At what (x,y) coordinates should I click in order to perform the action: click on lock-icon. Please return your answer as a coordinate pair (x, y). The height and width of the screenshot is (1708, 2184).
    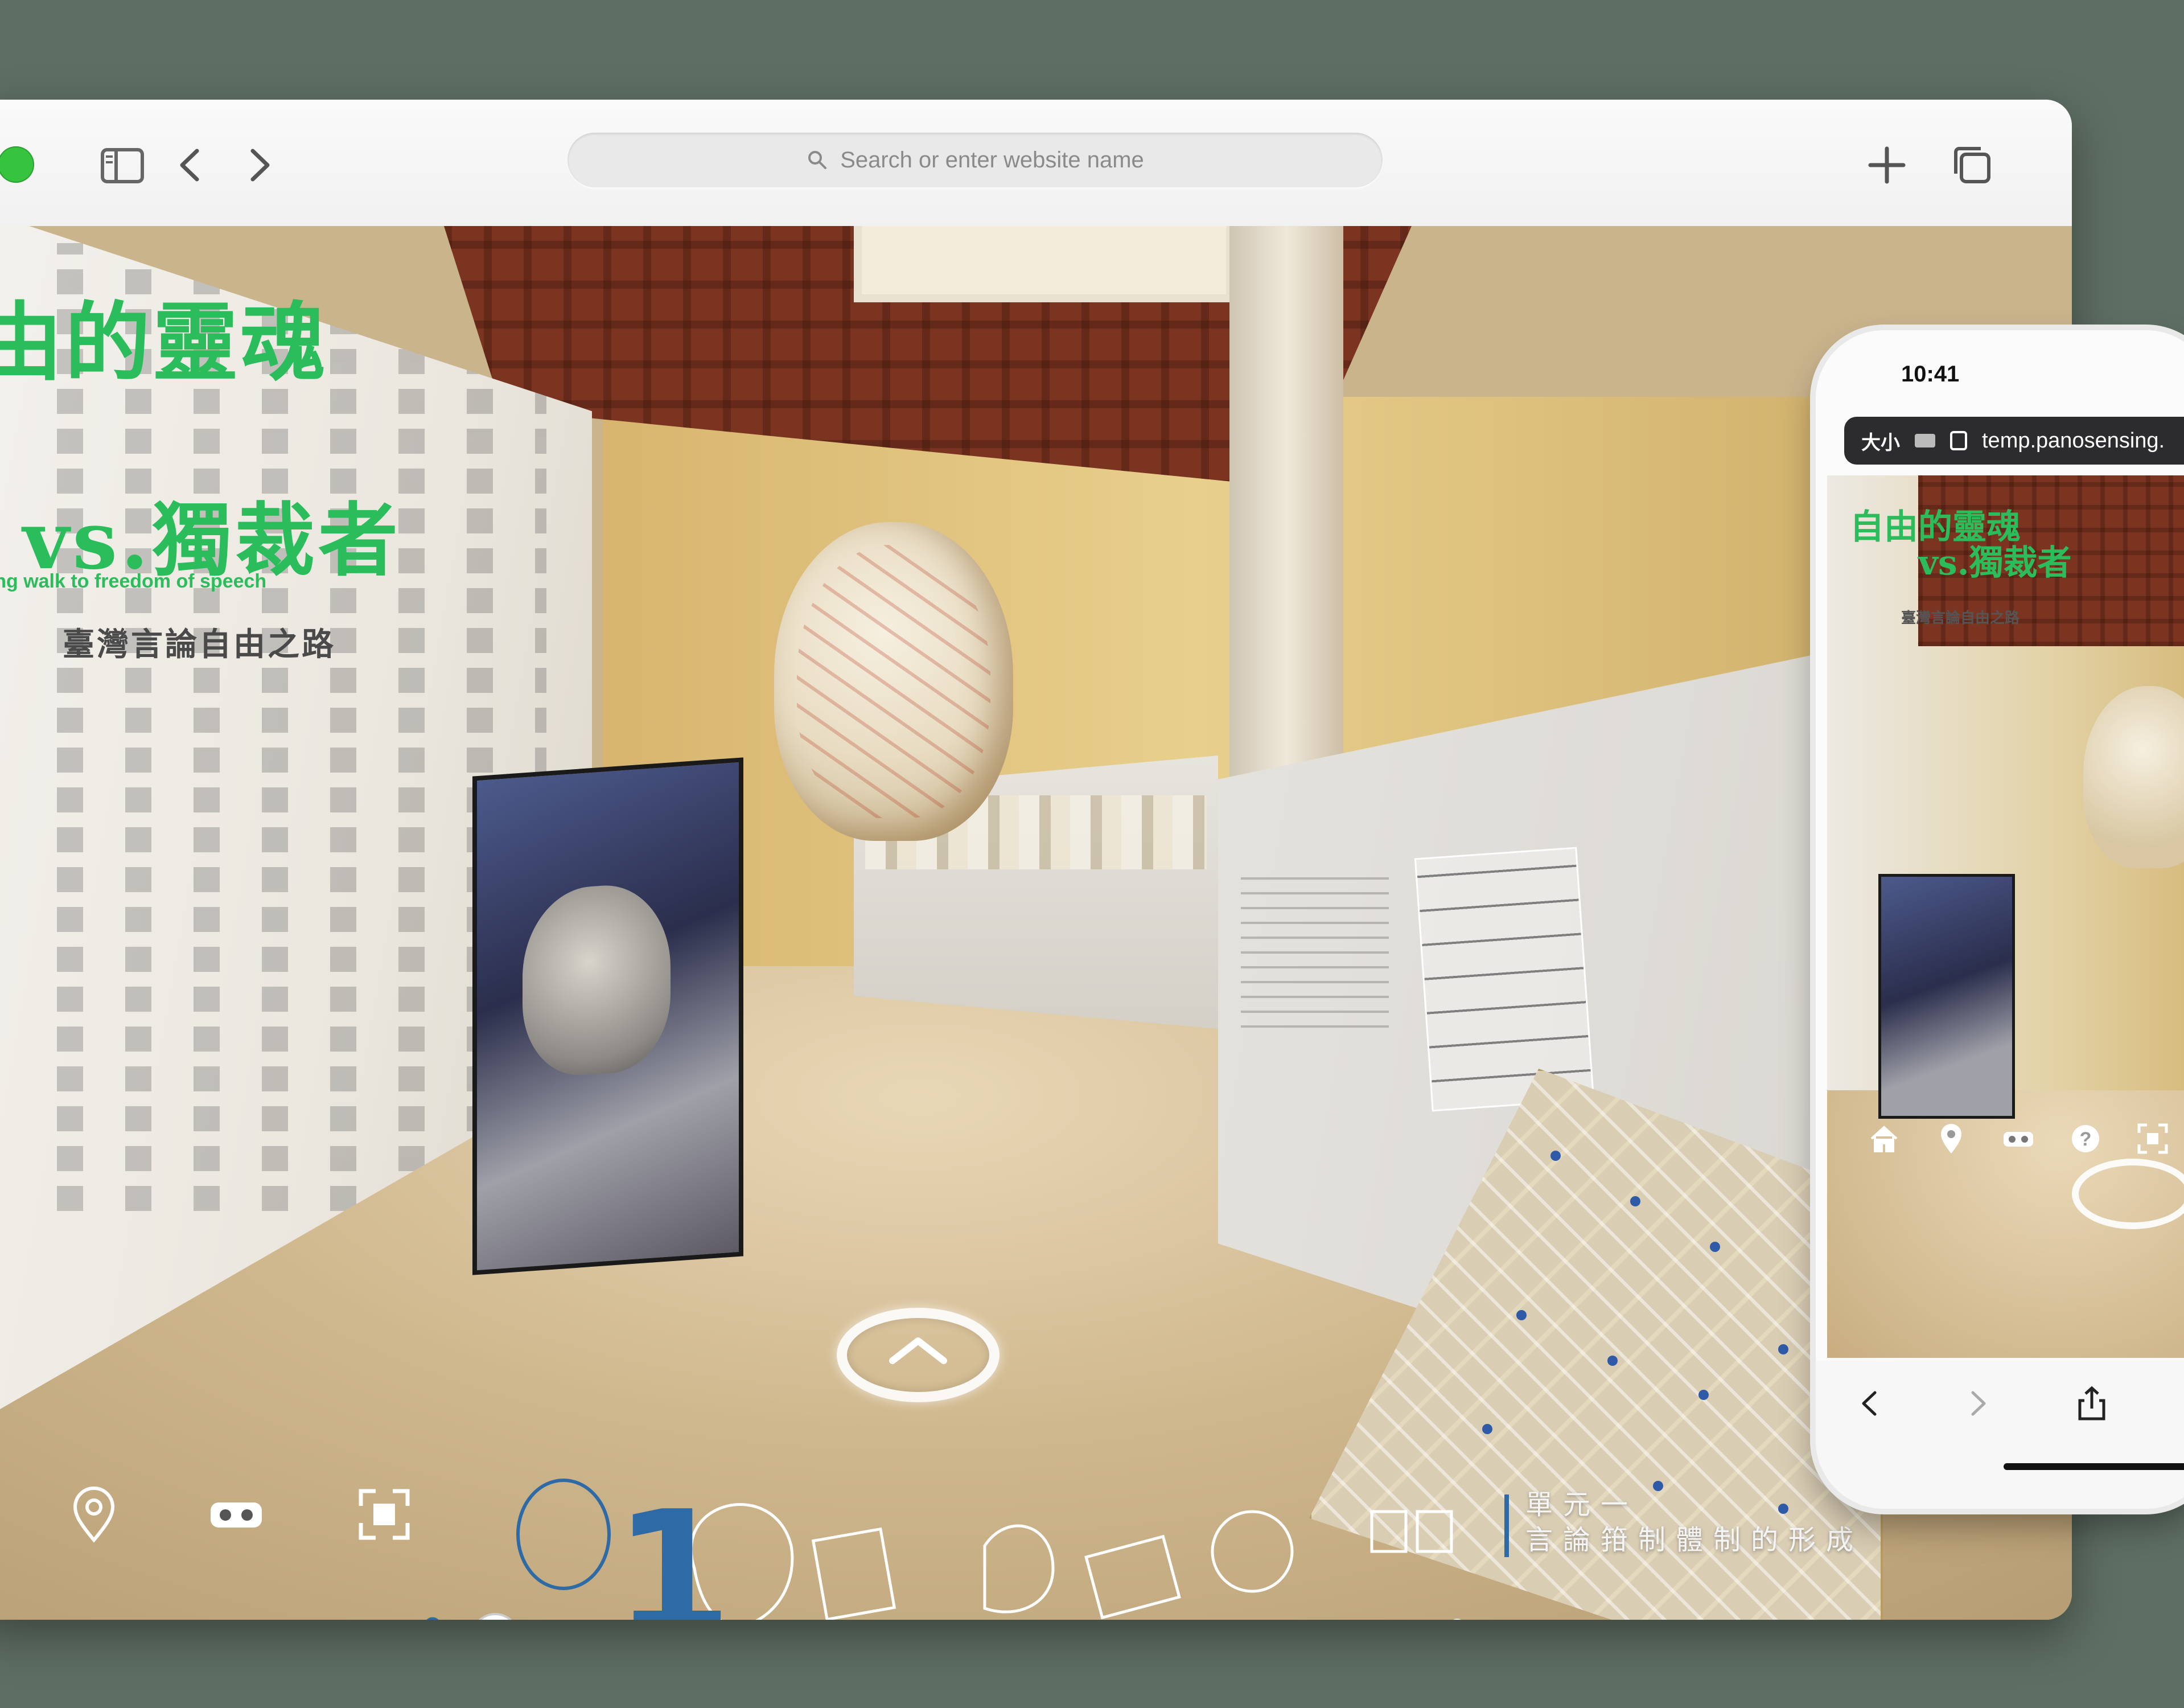
    Looking at the image, I should click on (1958, 440).